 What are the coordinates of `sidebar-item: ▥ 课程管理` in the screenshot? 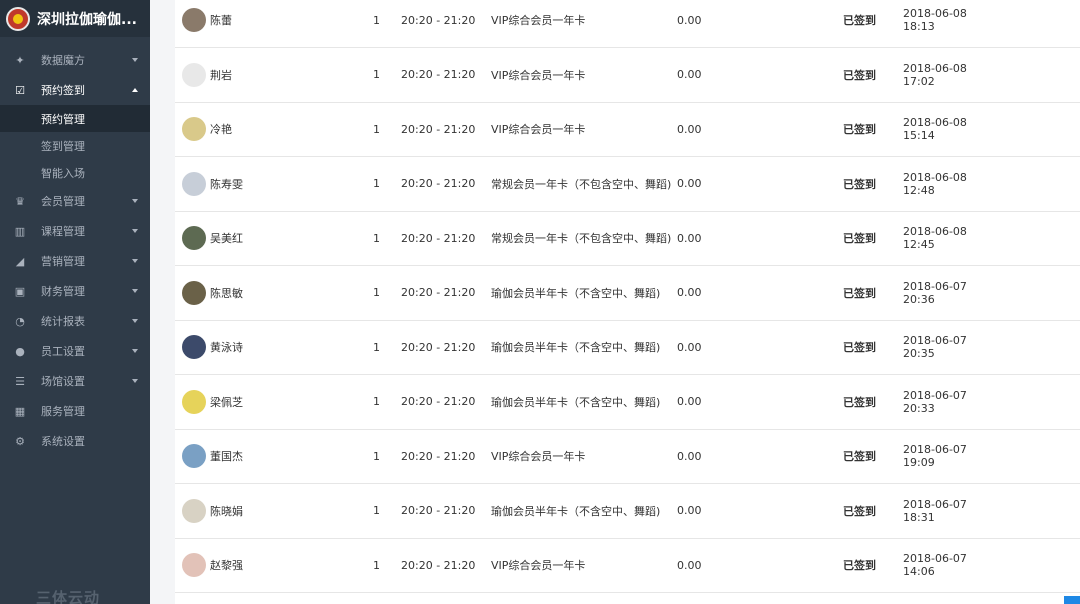 It's located at (75, 231).